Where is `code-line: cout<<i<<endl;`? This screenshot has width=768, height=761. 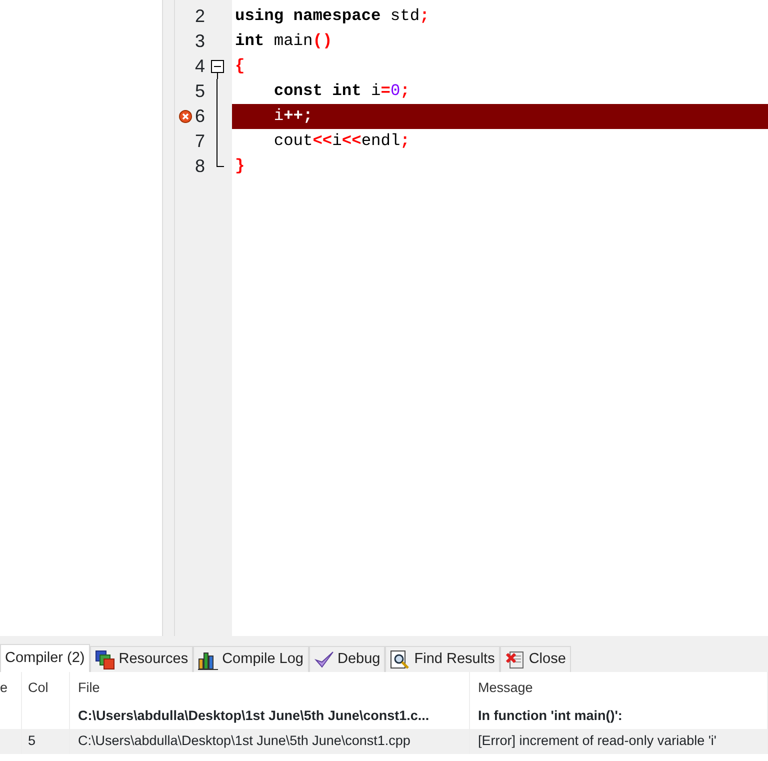
code-line: cout<<i<<endl; is located at coordinates (341, 141).